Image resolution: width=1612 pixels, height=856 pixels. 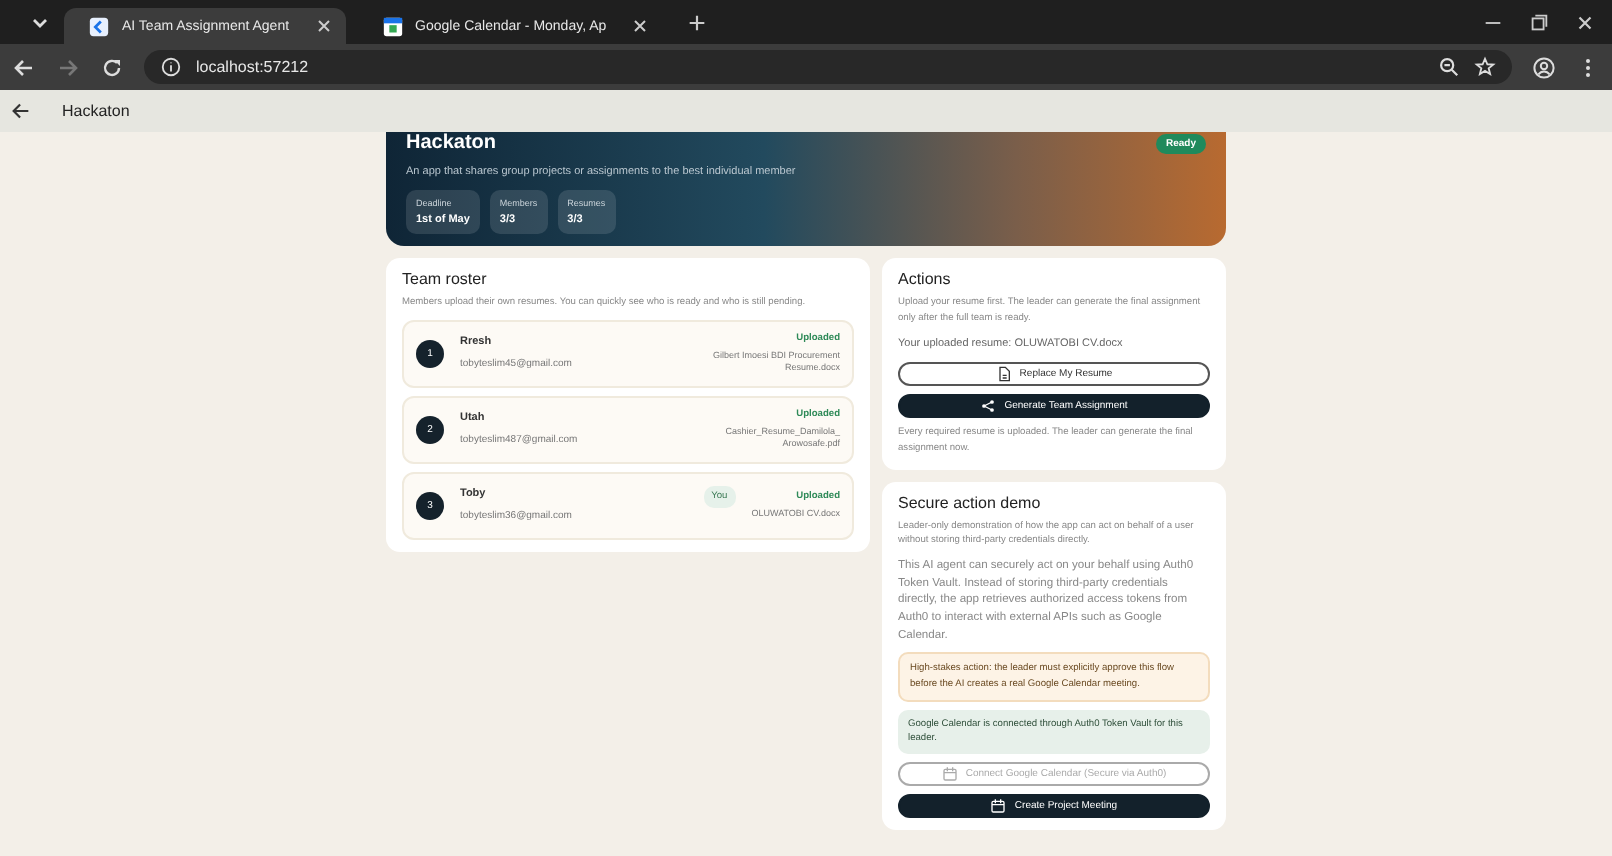 I want to click on card-title: Actions, so click(x=925, y=279).